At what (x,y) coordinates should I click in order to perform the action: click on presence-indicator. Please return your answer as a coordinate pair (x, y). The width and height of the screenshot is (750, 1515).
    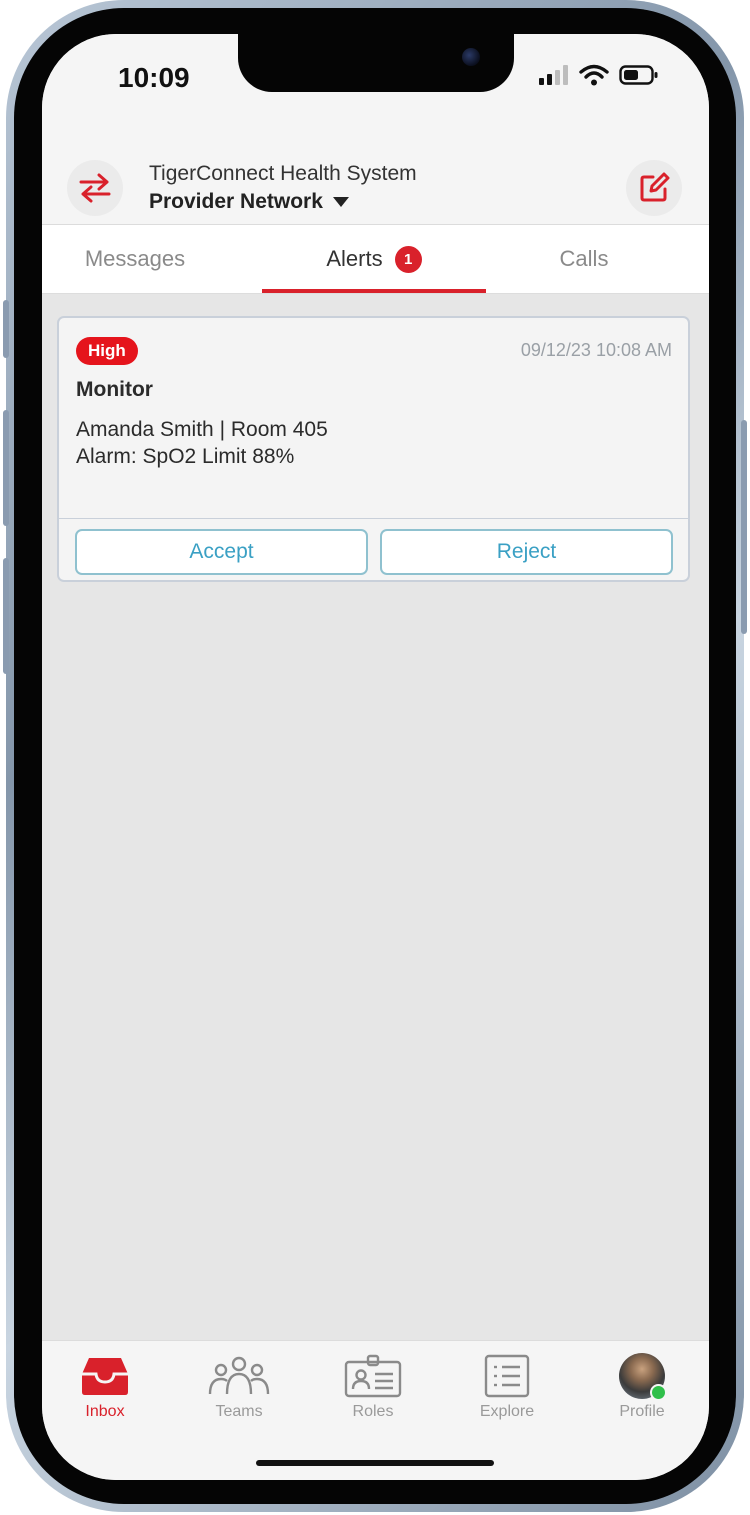
    Looking at the image, I should click on (658, 1392).